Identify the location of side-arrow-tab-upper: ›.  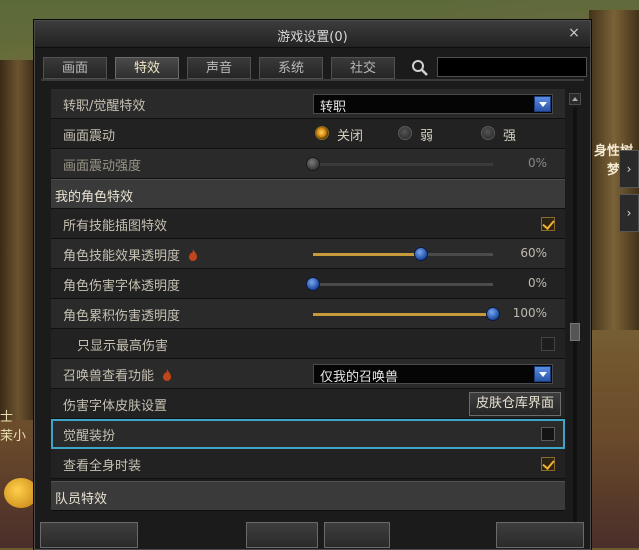
(629, 169).